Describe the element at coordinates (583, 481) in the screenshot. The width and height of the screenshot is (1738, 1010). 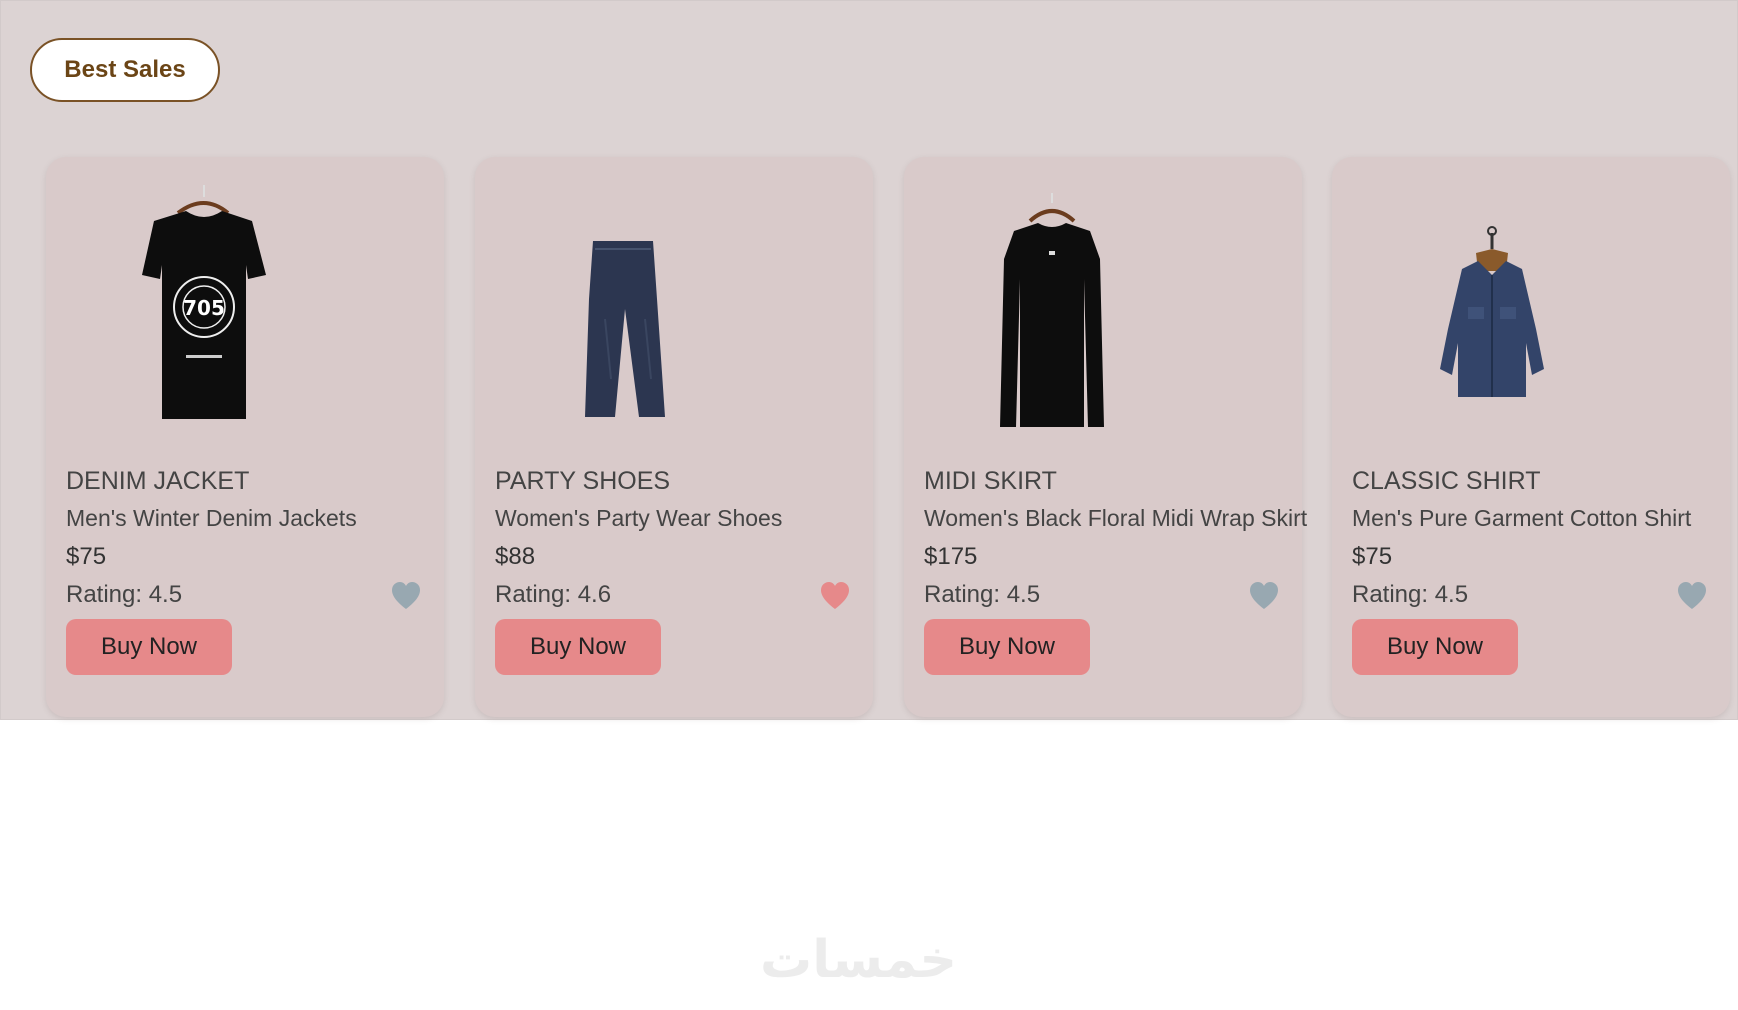
I see `product-category: PARTY SHOES` at that location.